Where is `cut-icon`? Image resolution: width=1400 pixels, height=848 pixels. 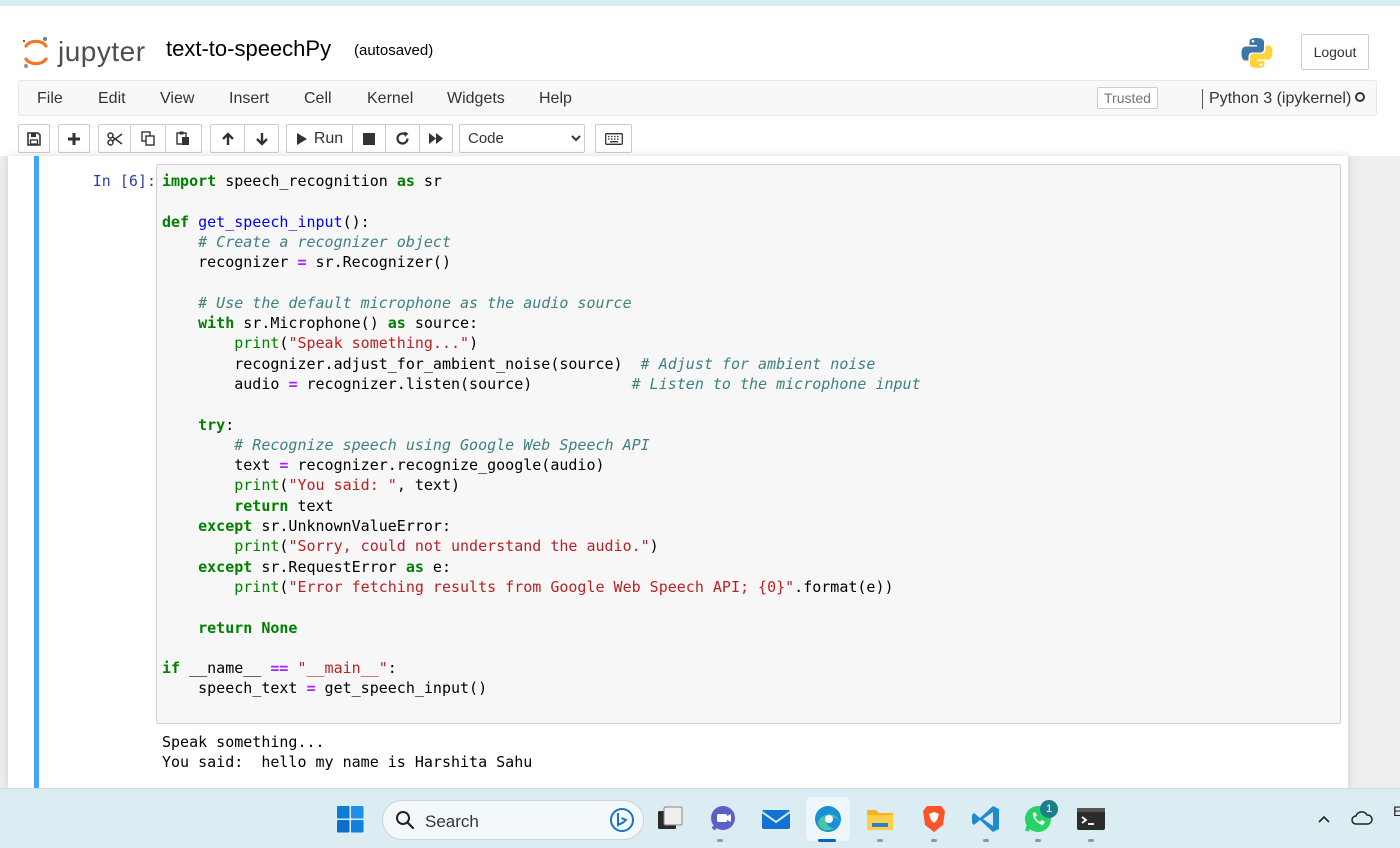
cut-icon is located at coordinates (114, 138).